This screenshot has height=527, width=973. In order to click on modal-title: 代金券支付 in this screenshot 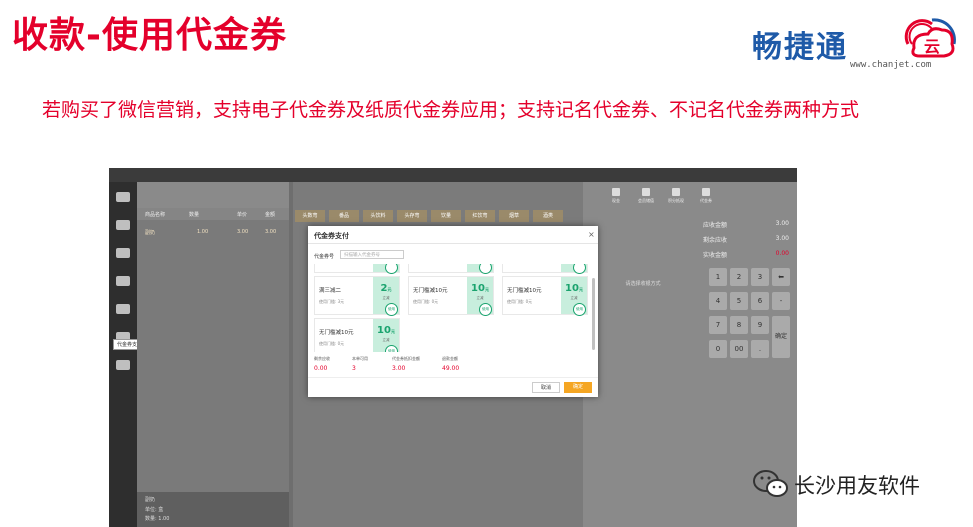, I will do `click(331, 236)`.